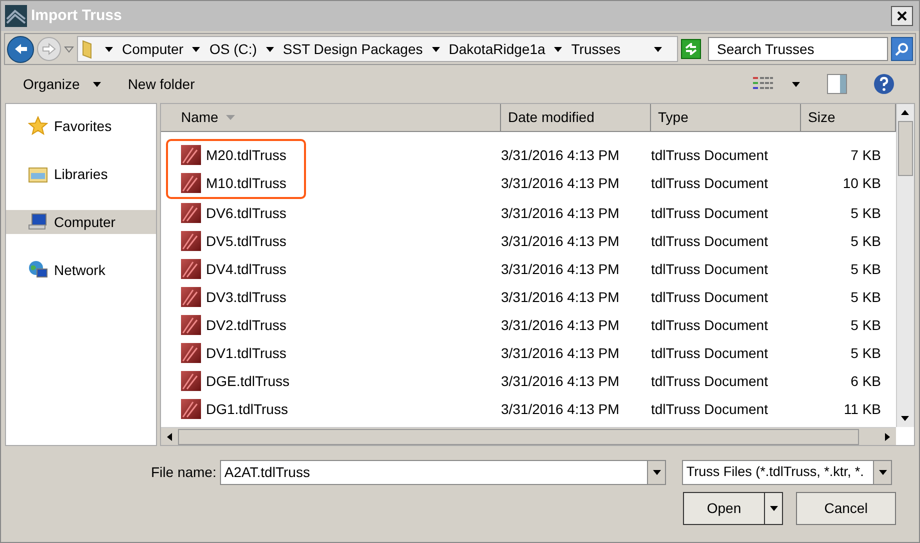  I want to click on open-button: Open, so click(733, 508).